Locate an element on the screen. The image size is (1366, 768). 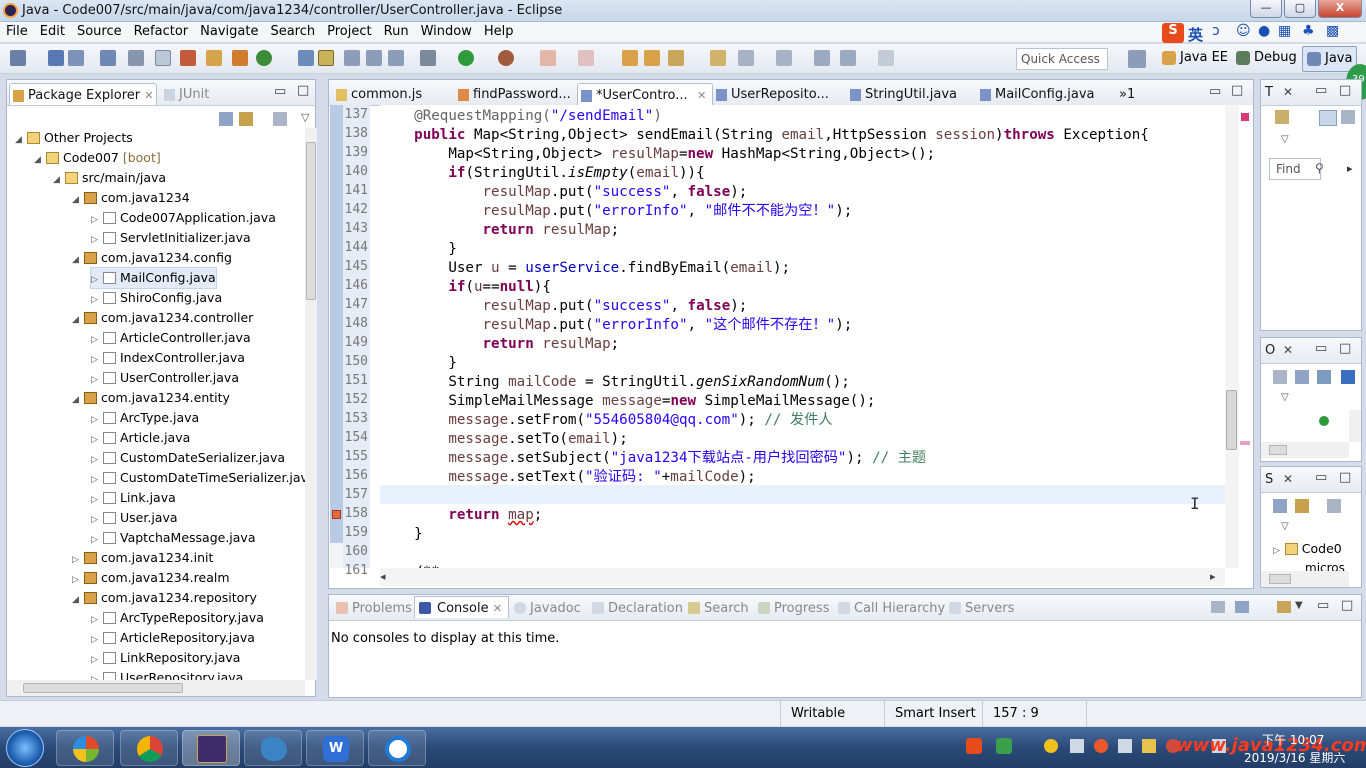
toggle-highlight-icon is located at coordinates (326, 58).